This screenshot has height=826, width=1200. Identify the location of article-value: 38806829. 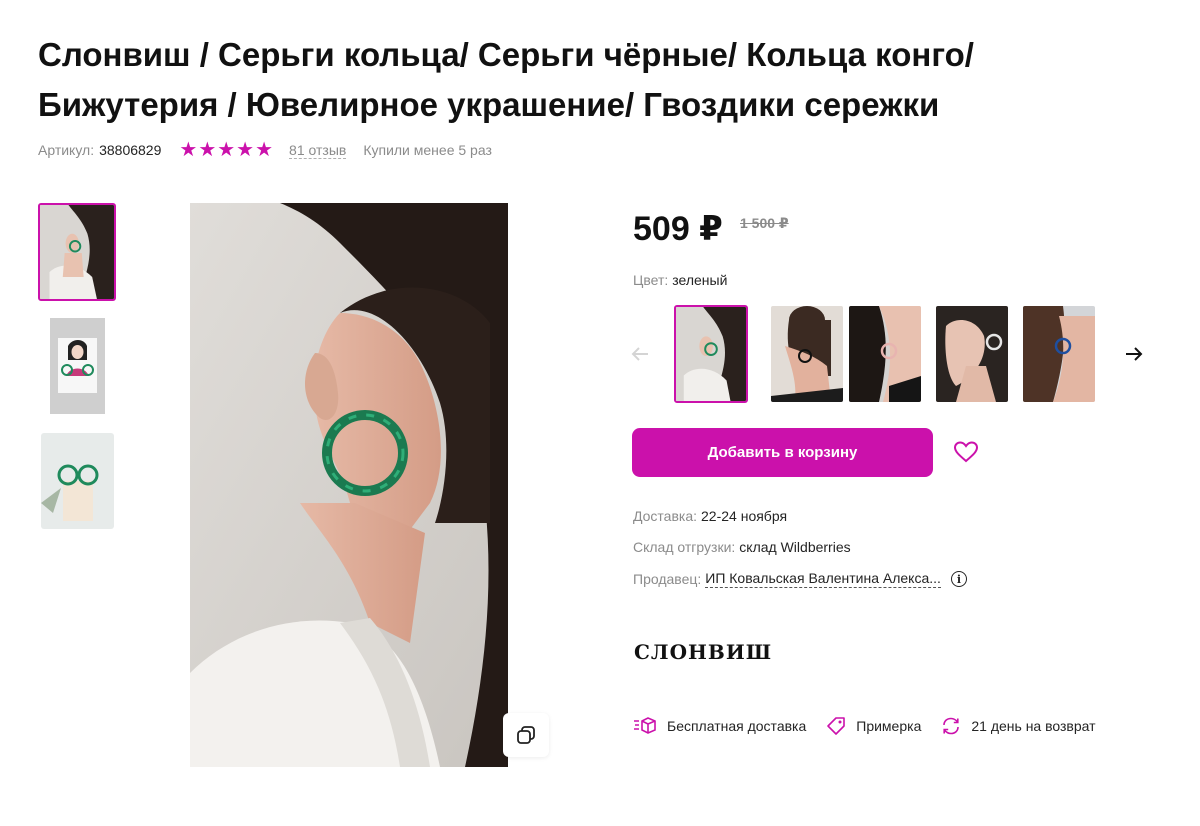
(130, 150).